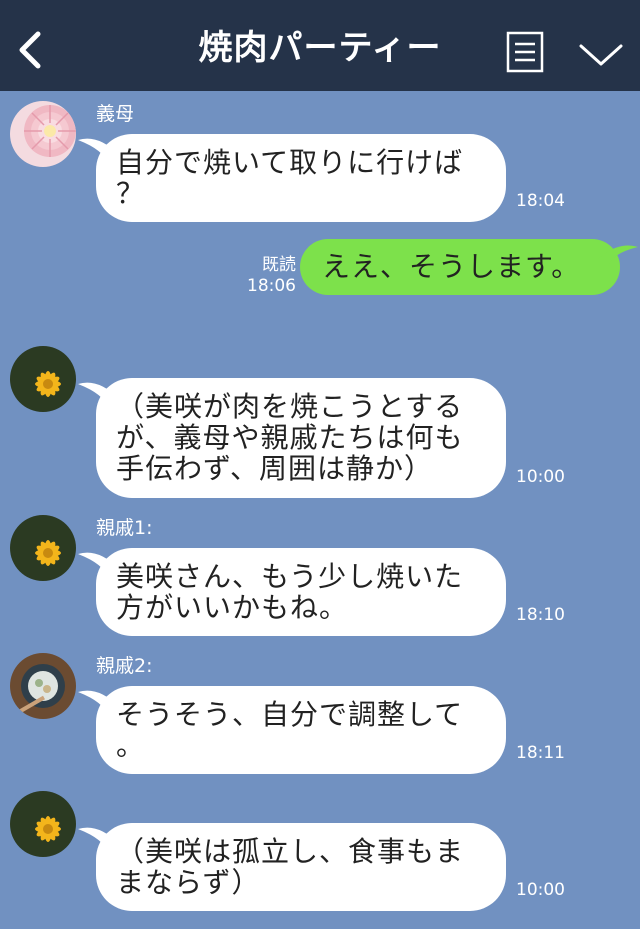  I want to click on message-text: （美咲は孤立し、食事もま まならず）, so click(290, 867).